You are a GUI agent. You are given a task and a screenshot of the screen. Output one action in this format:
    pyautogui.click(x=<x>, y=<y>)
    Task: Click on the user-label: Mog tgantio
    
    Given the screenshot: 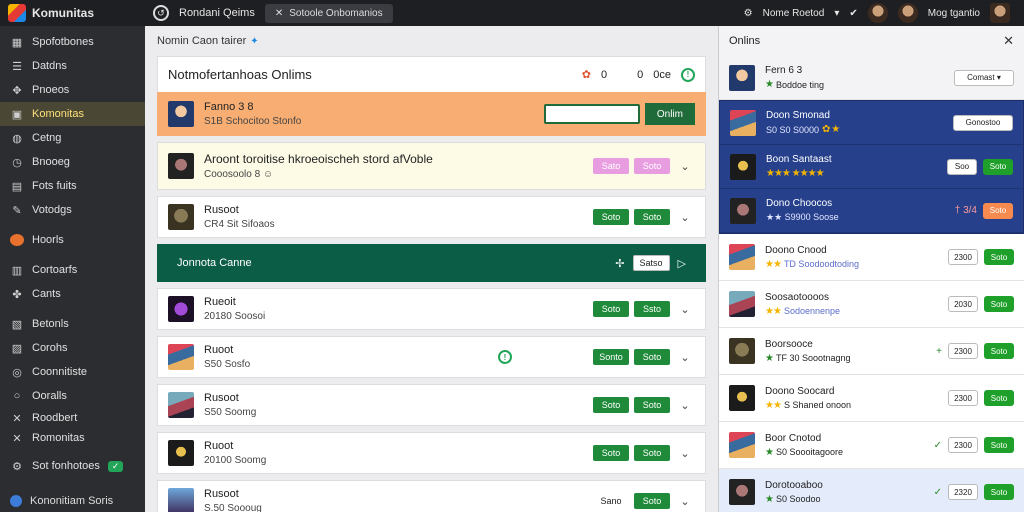 What is the action you would take?
    pyautogui.click(x=954, y=13)
    